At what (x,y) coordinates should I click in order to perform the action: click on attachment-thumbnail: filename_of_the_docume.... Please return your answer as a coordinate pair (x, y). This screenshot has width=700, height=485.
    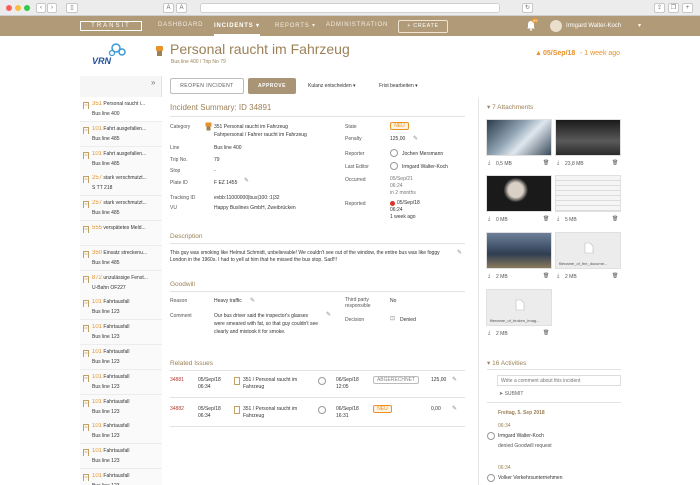
    Looking at the image, I should click on (588, 250).